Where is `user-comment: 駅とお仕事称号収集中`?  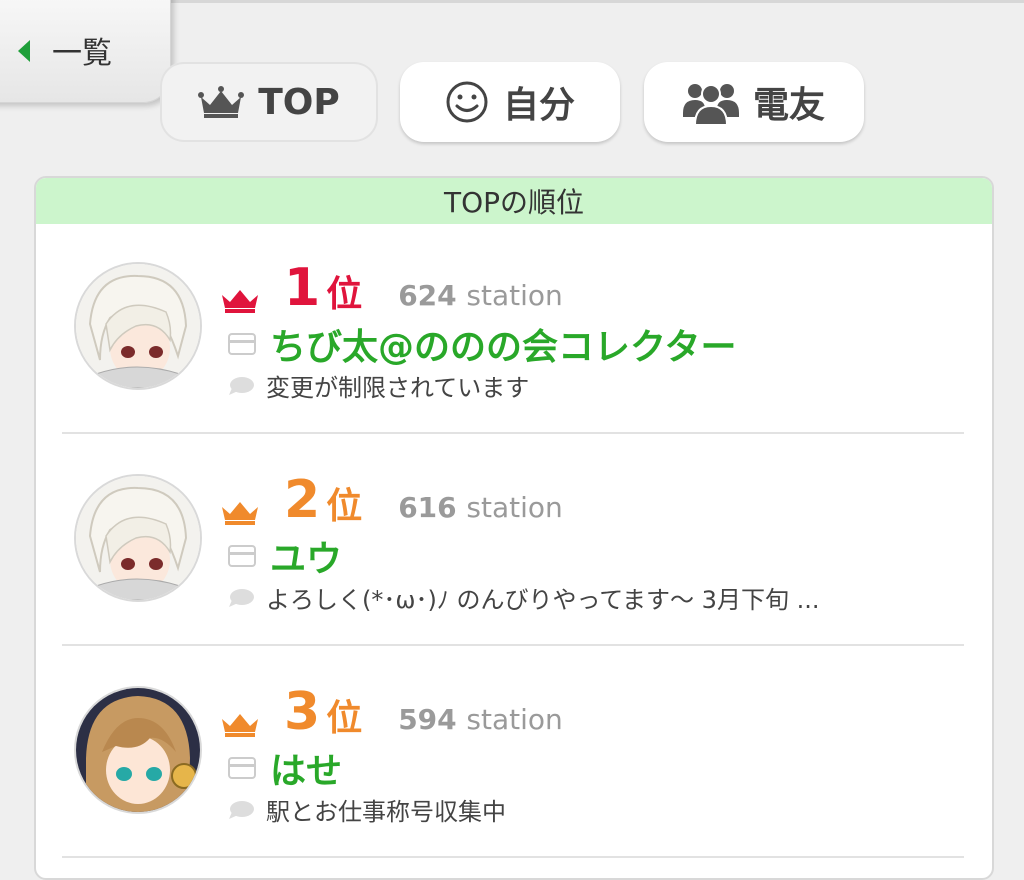 user-comment: 駅とお仕事称号収集中 is located at coordinates (386, 812).